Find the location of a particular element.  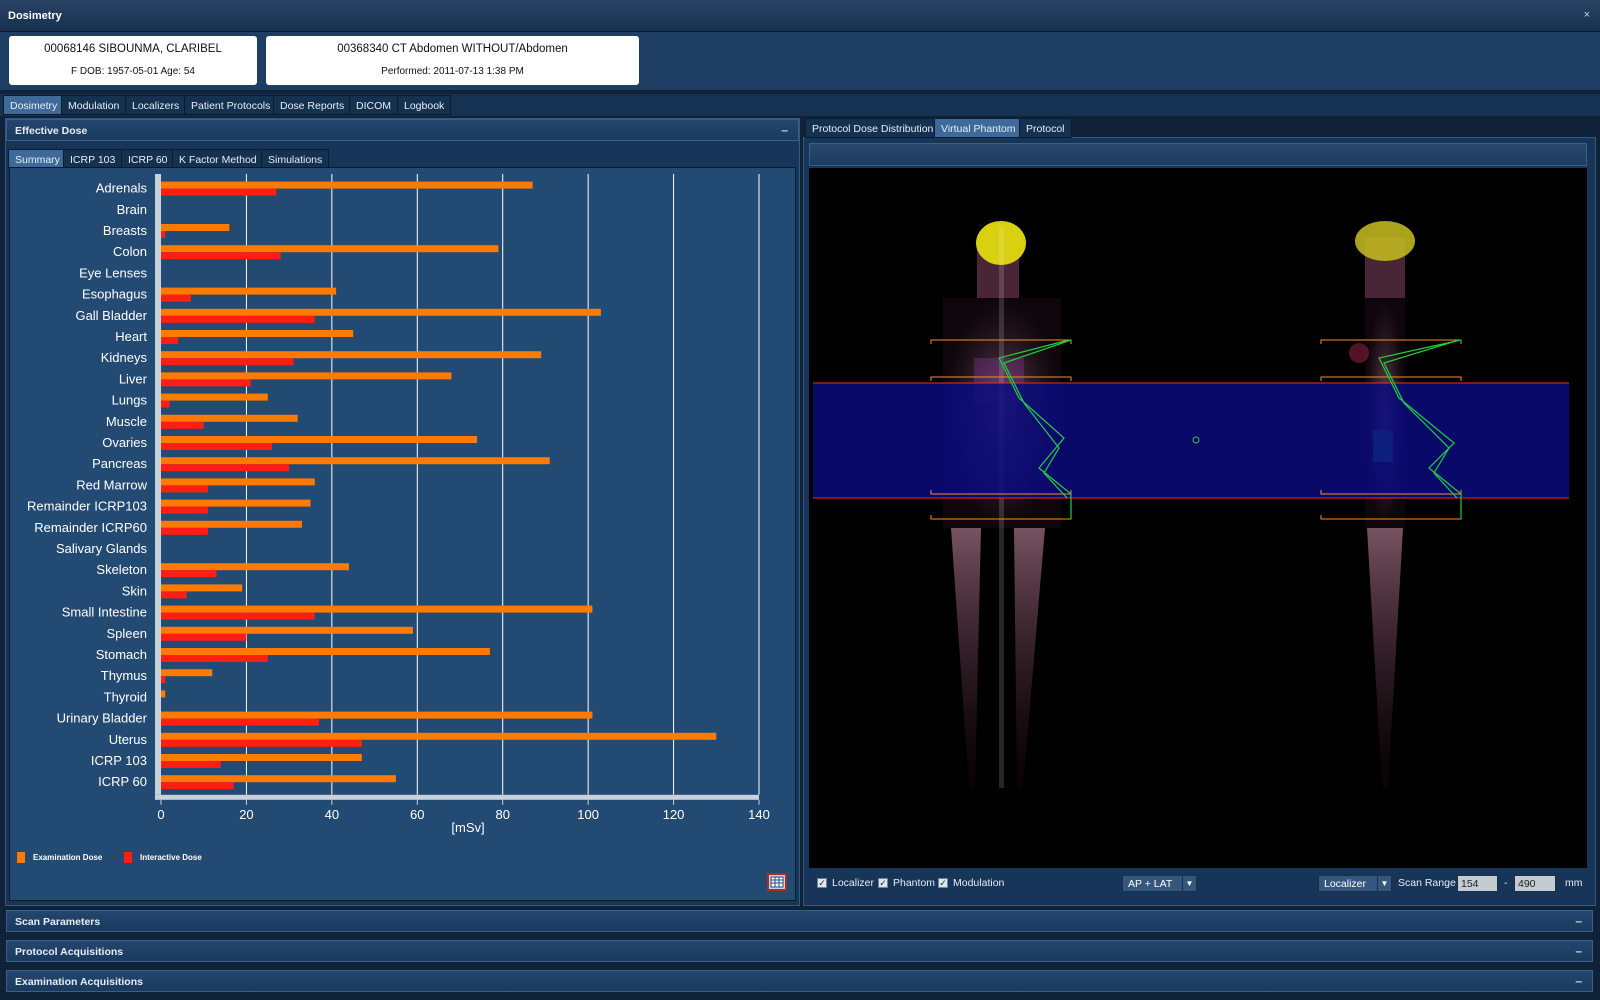

scan-range-label: Scan Range is located at coordinates (1427, 883).